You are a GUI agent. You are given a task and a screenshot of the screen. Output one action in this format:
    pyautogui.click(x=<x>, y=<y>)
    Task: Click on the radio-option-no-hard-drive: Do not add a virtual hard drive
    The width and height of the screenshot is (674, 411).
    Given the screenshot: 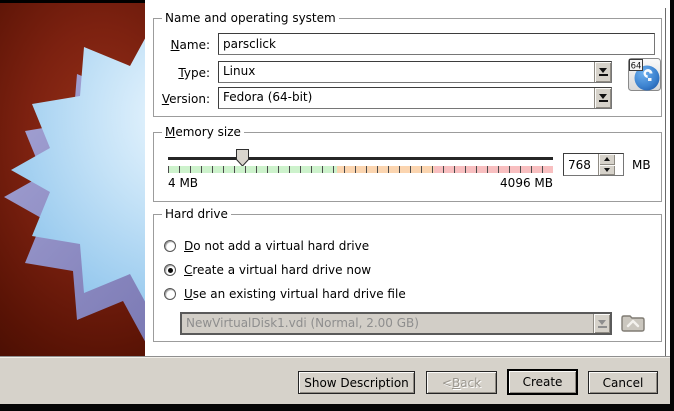 What is the action you would take?
    pyautogui.click(x=266, y=246)
    